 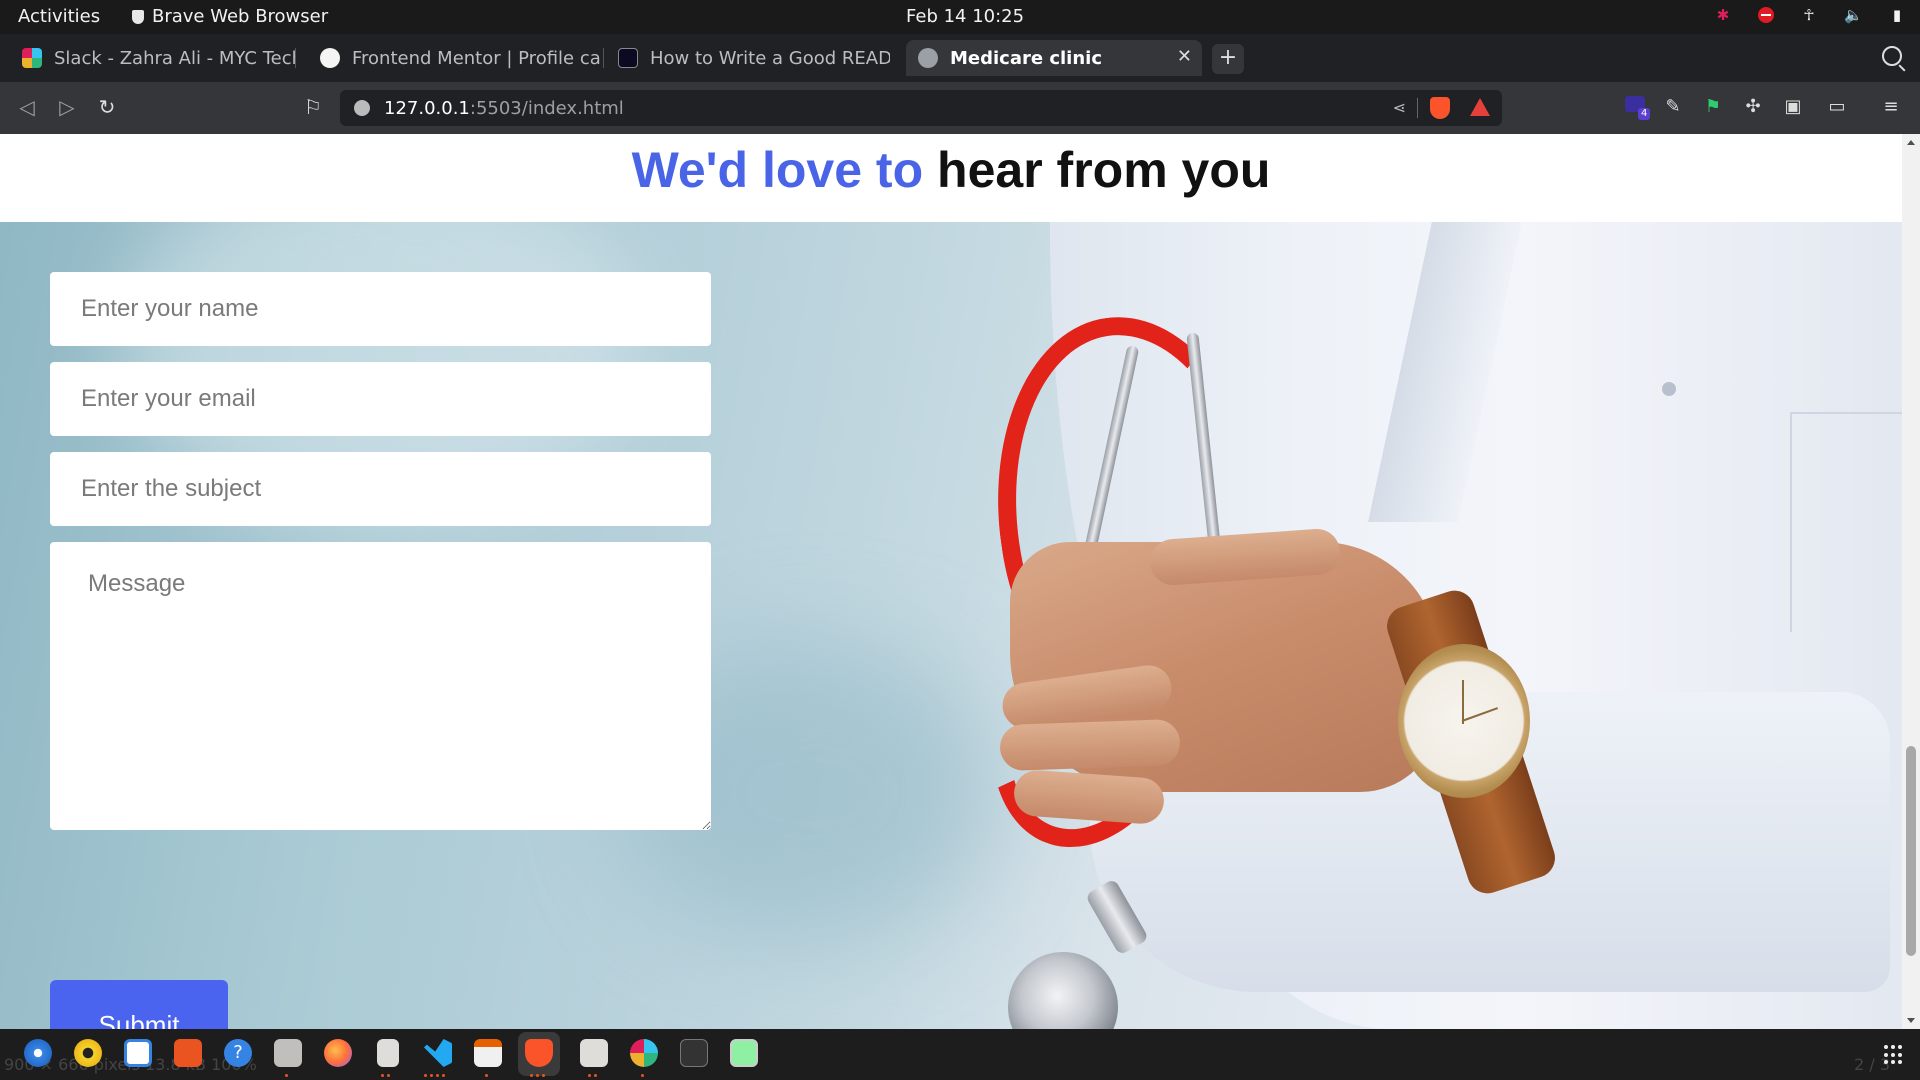 What do you see at coordinates (770, 58) in the screenshot?
I see `tab-title: How to Write a Good READM` at bounding box center [770, 58].